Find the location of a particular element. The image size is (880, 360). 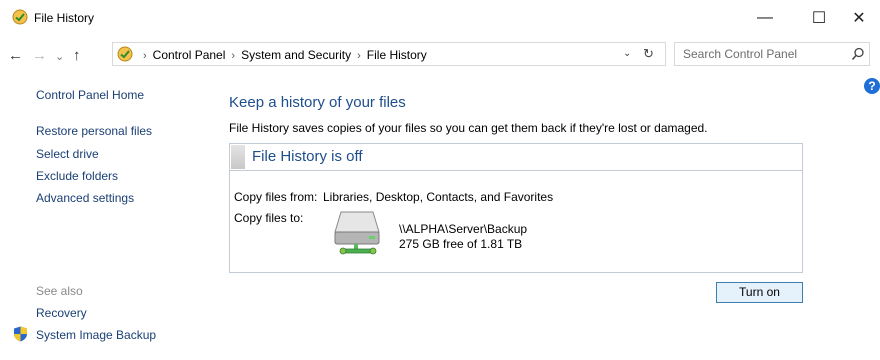

address-dropdown-chevron-icon: ⌄ is located at coordinates (627, 53).